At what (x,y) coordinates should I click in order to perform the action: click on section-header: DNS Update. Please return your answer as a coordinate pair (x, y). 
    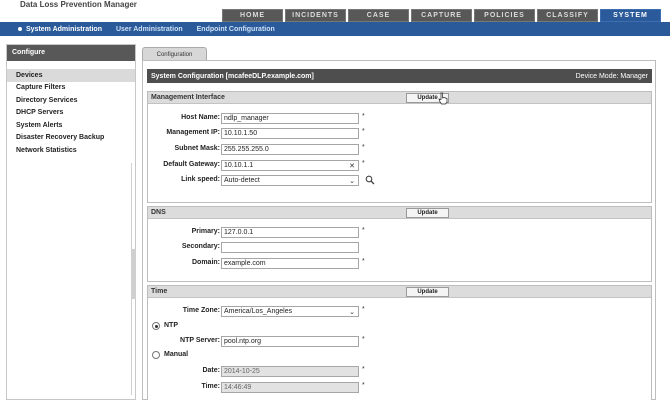
    Looking at the image, I should click on (399, 213).